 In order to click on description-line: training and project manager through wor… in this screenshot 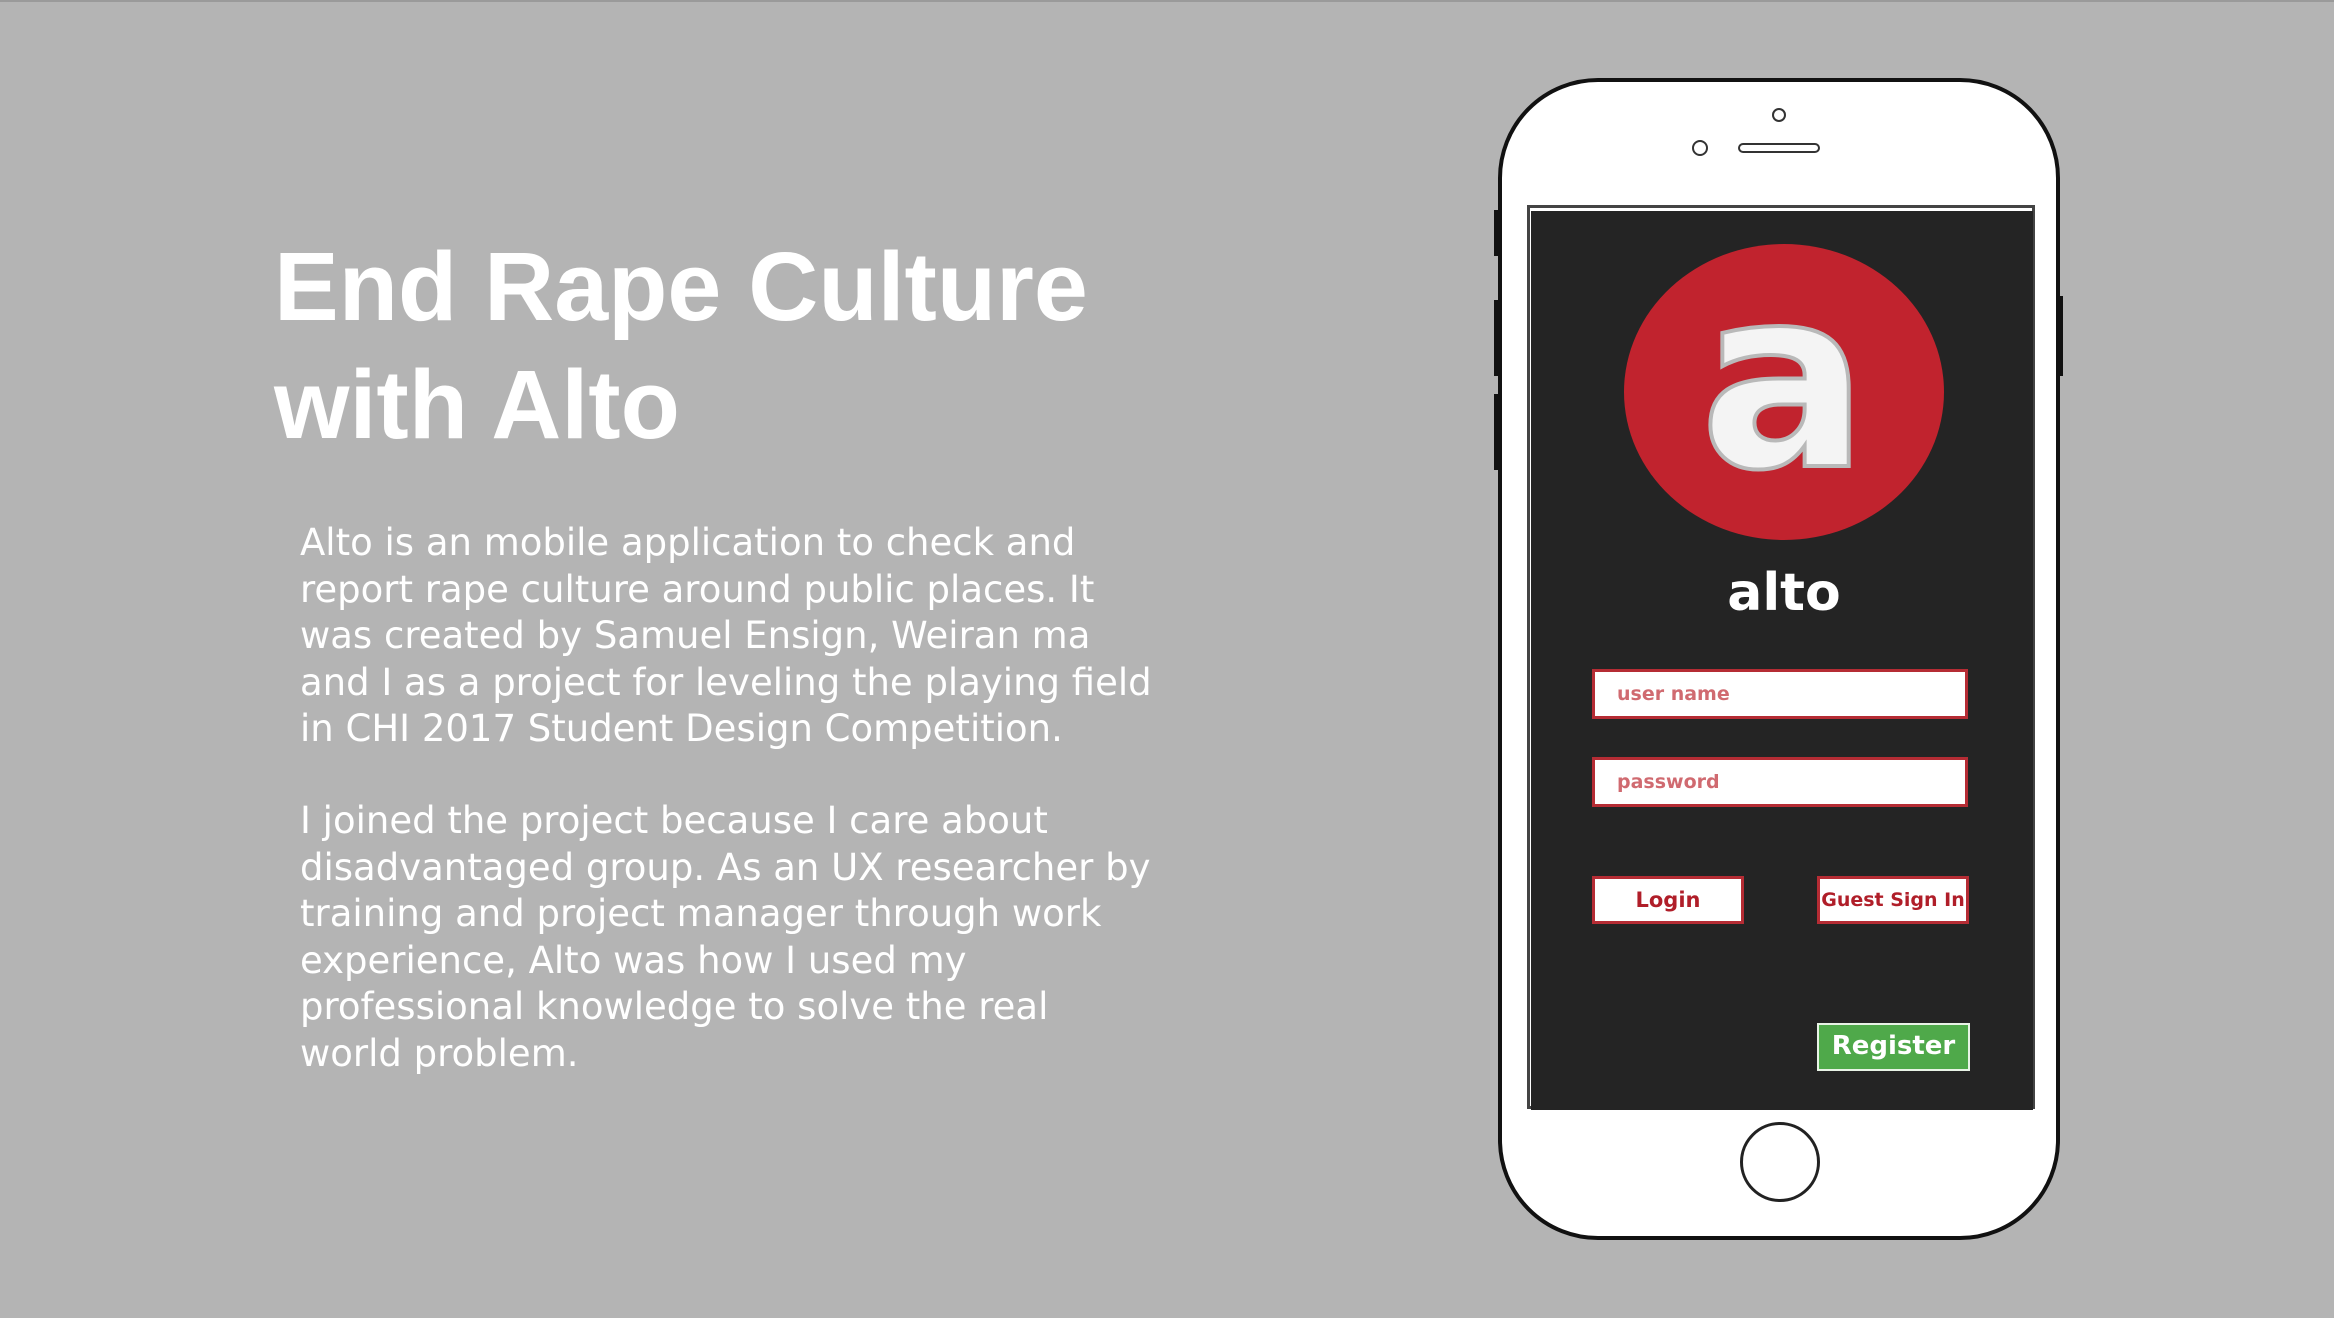, I will do `click(701, 913)`.